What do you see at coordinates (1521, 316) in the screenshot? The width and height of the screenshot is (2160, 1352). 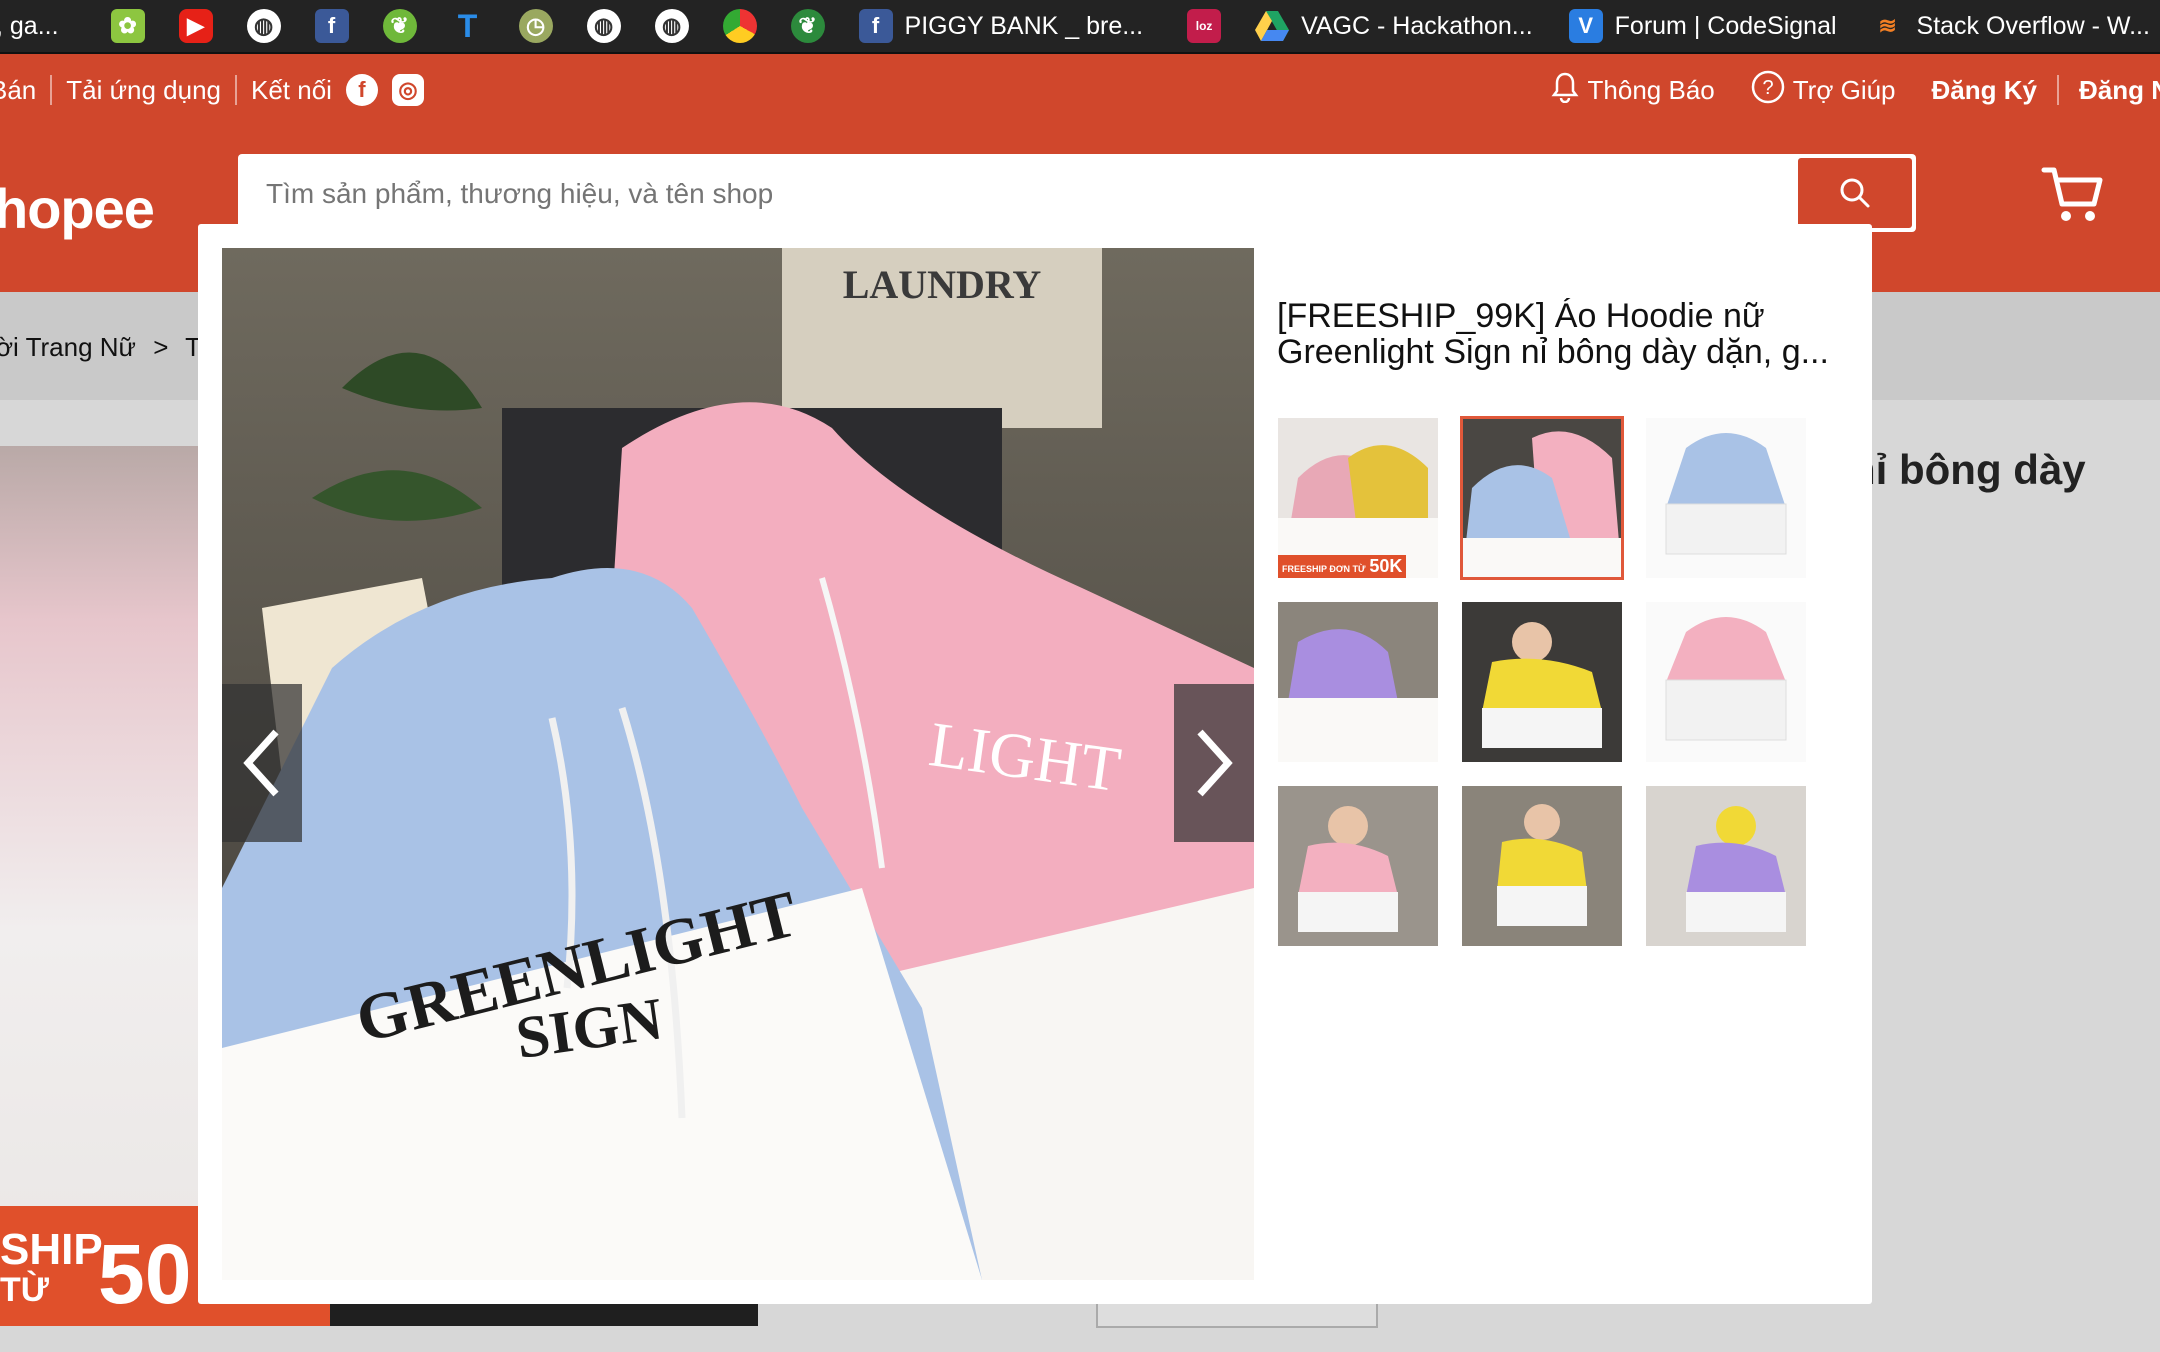 I see `title-line: [FREESHIP_99K] Áo Hoodie nữ` at bounding box center [1521, 316].